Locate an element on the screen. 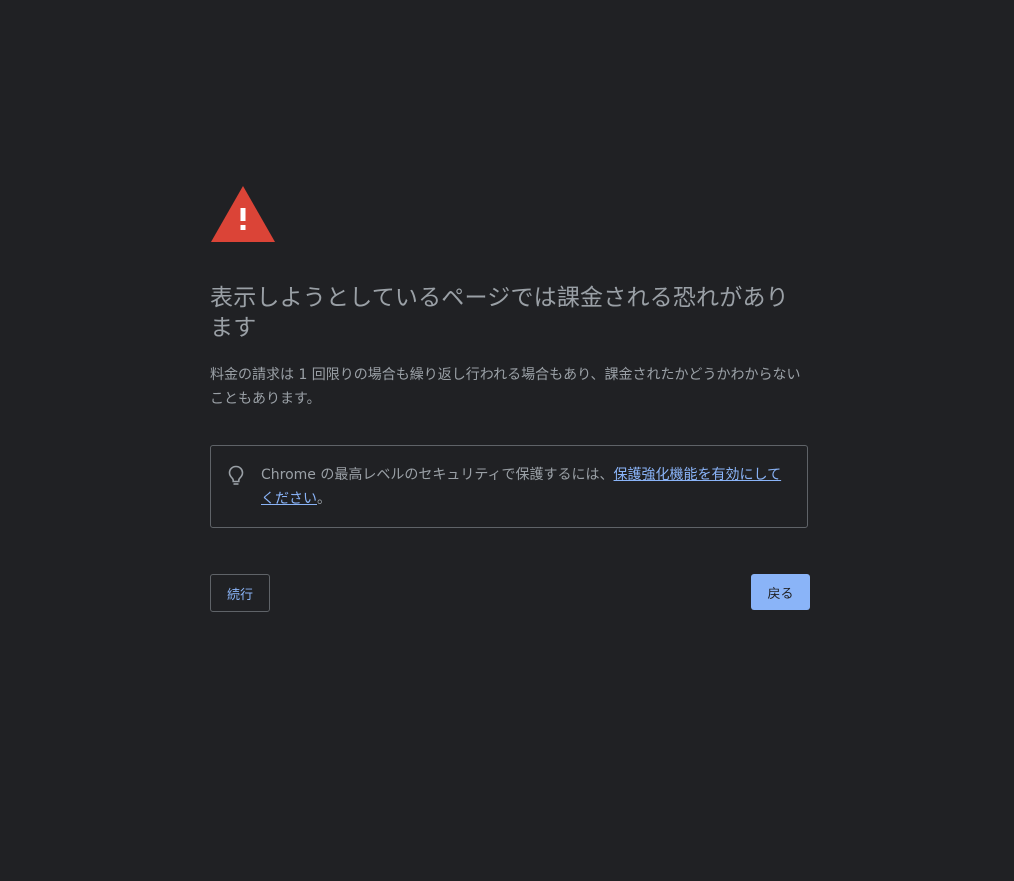  page-title: 表示しようとしているページでは課金される恐れがあります is located at coordinates (499, 313).